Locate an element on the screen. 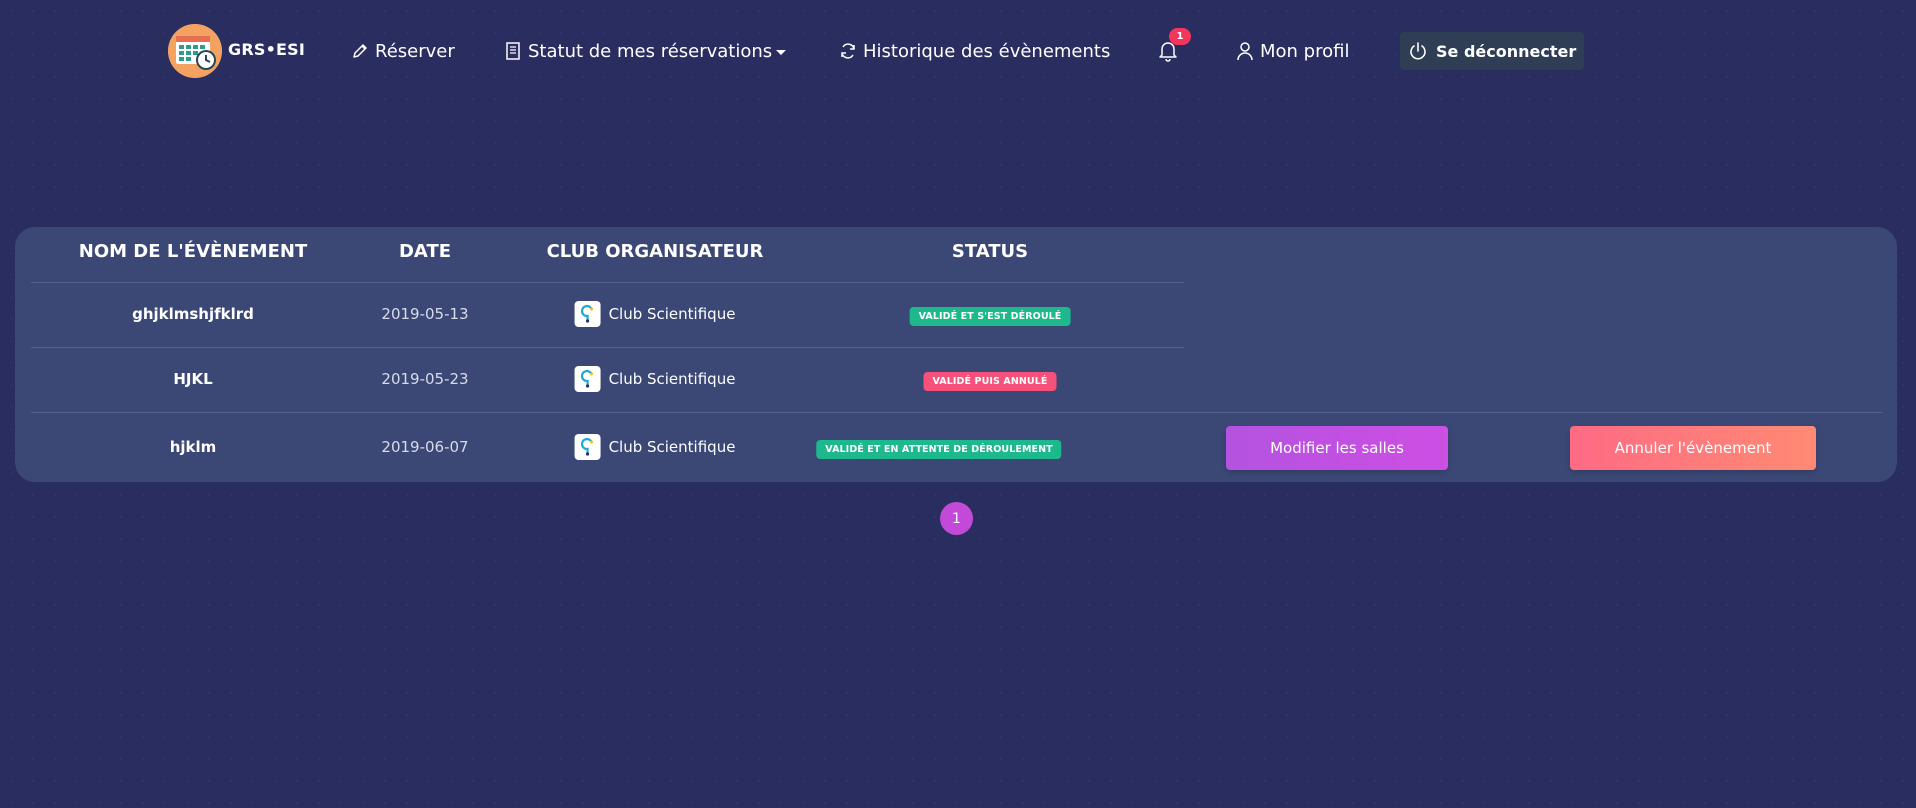  header-date: DATE is located at coordinates (425, 251).